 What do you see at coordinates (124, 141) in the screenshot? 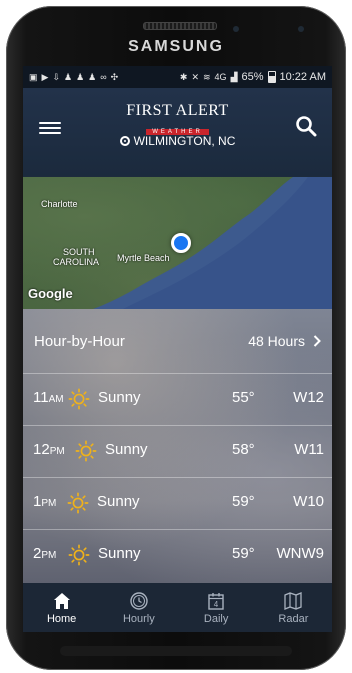
I see `location-target-icon` at bounding box center [124, 141].